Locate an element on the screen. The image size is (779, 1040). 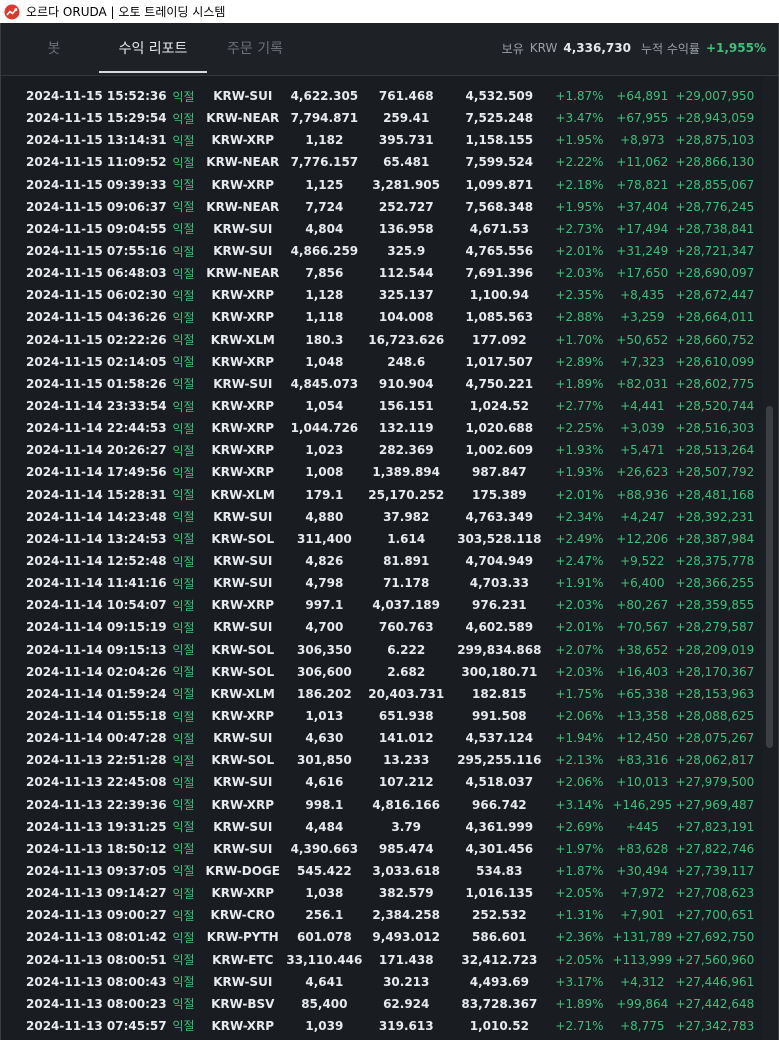
profit-amount: +13,358 is located at coordinates (642, 716).